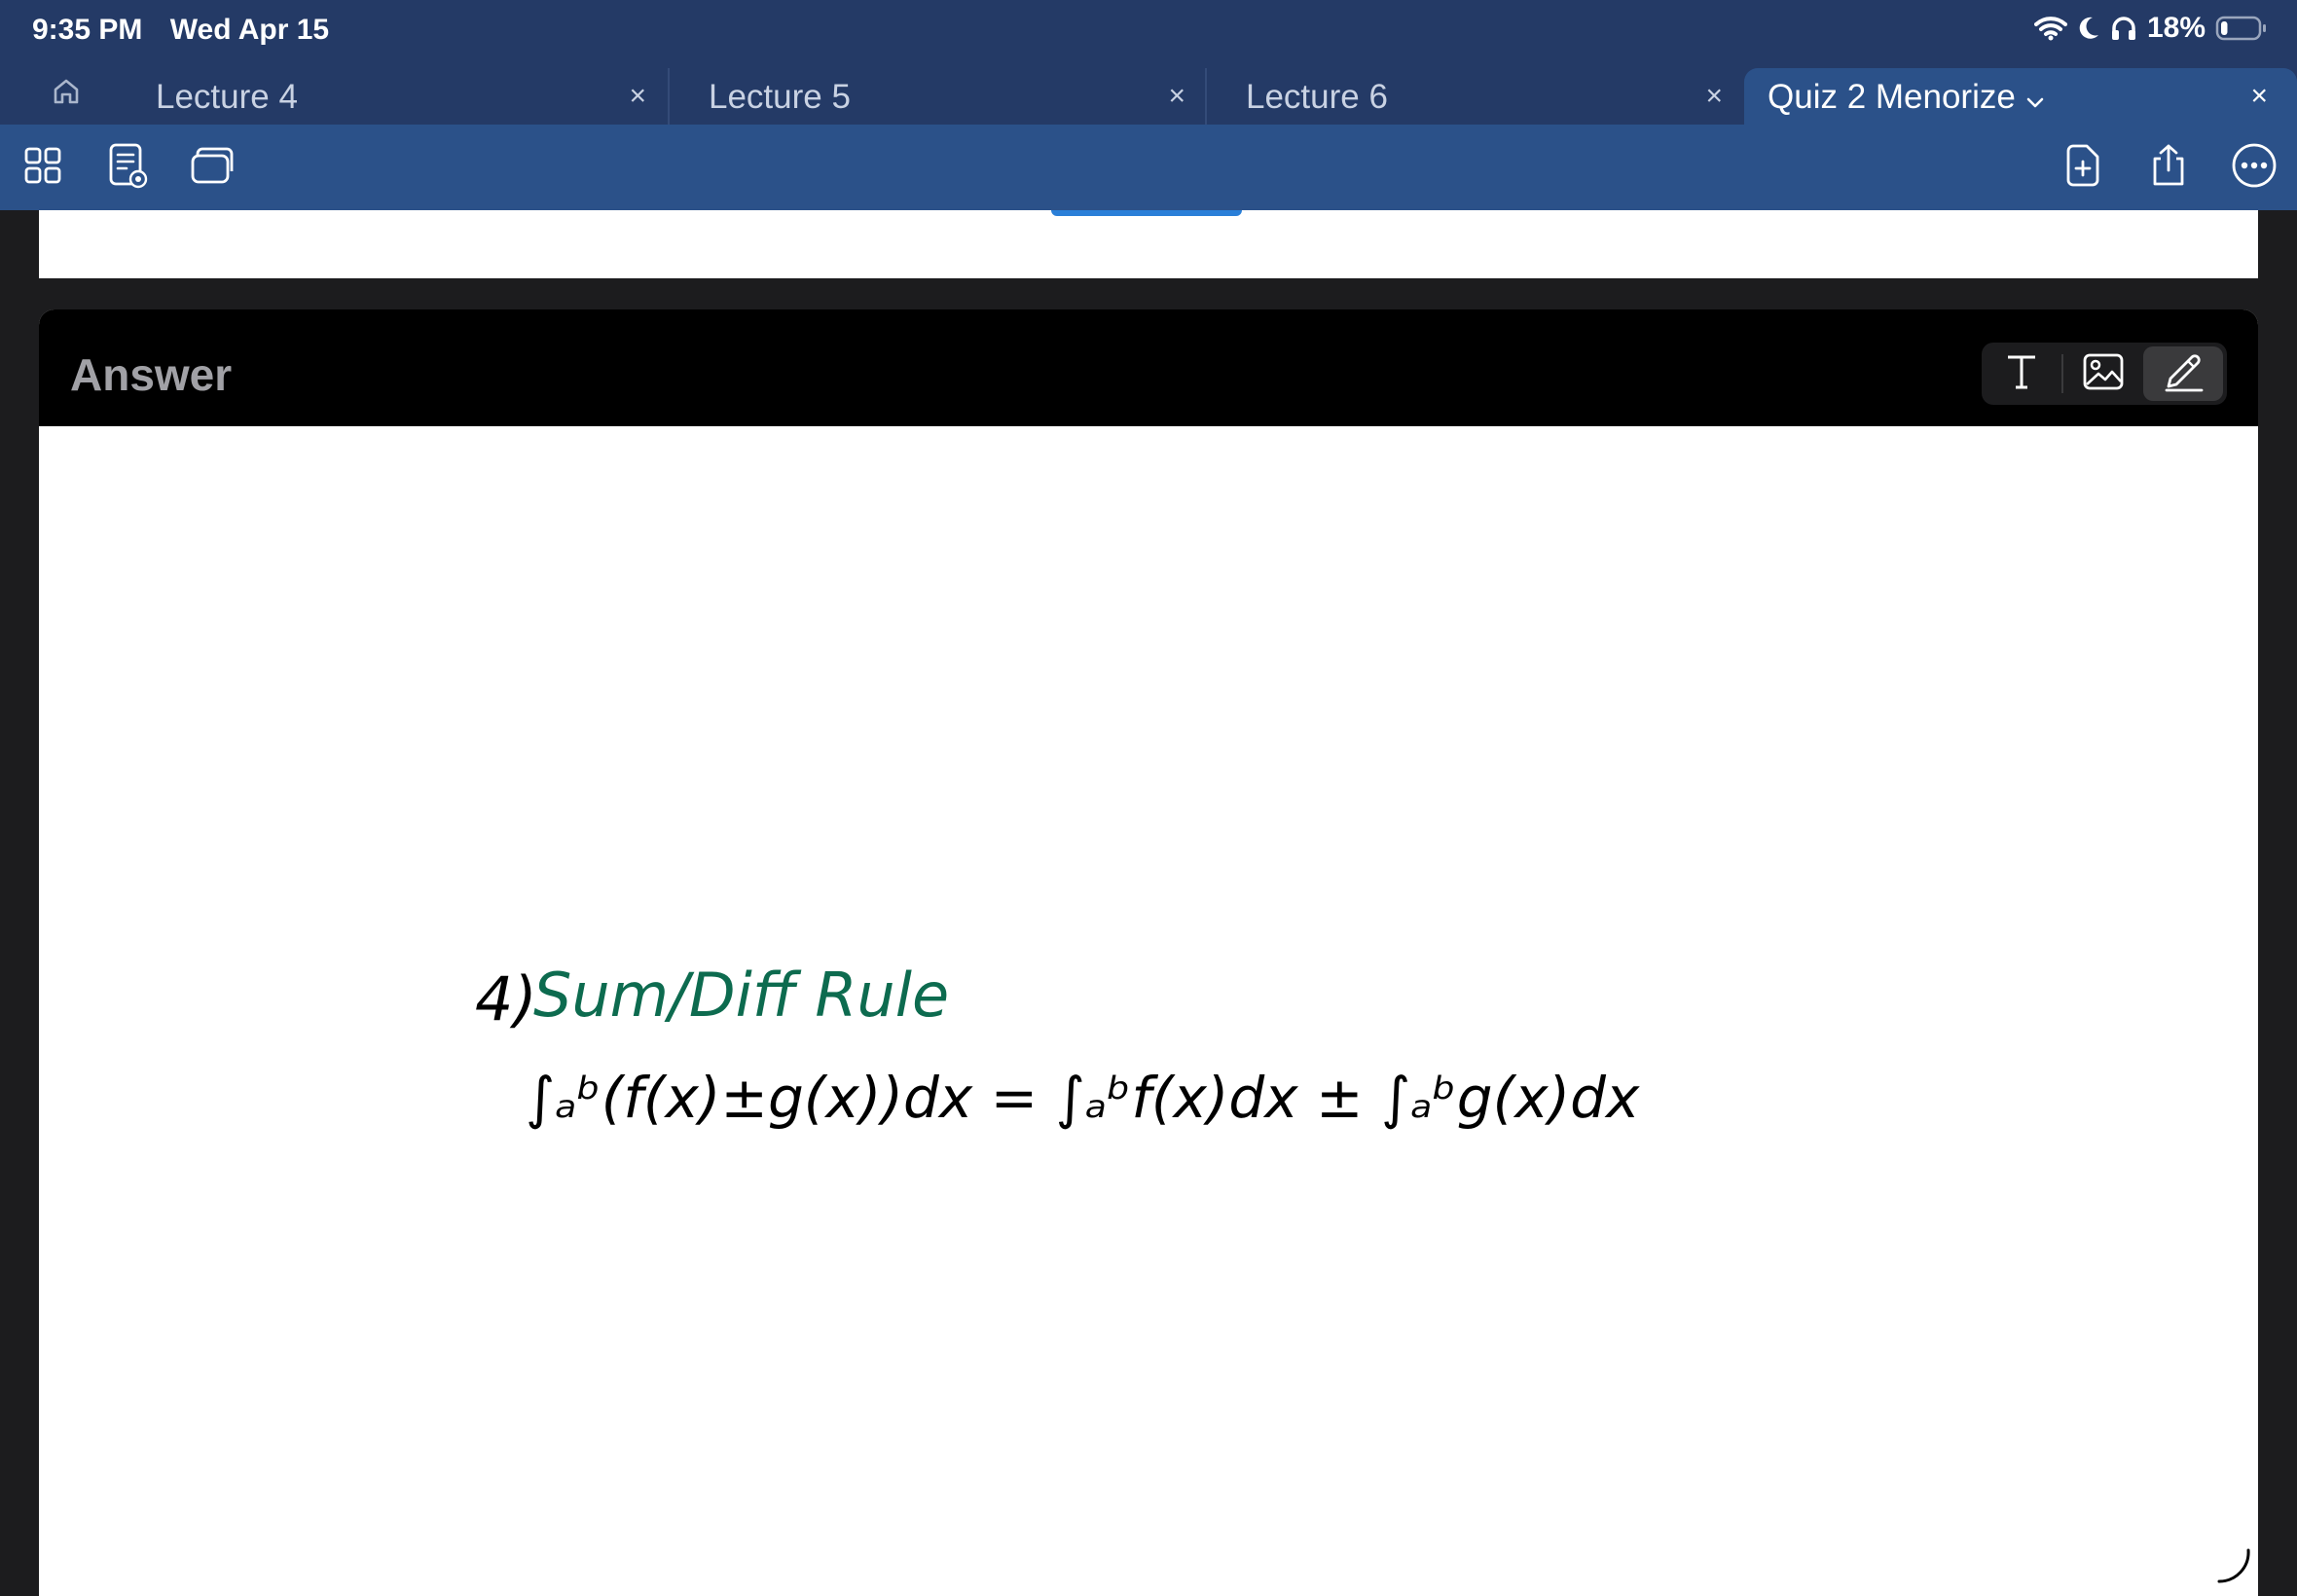 This screenshot has width=2297, height=1596. What do you see at coordinates (2035, 99) in the screenshot?
I see `chevron-down-icon` at bounding box center [2035, 99].